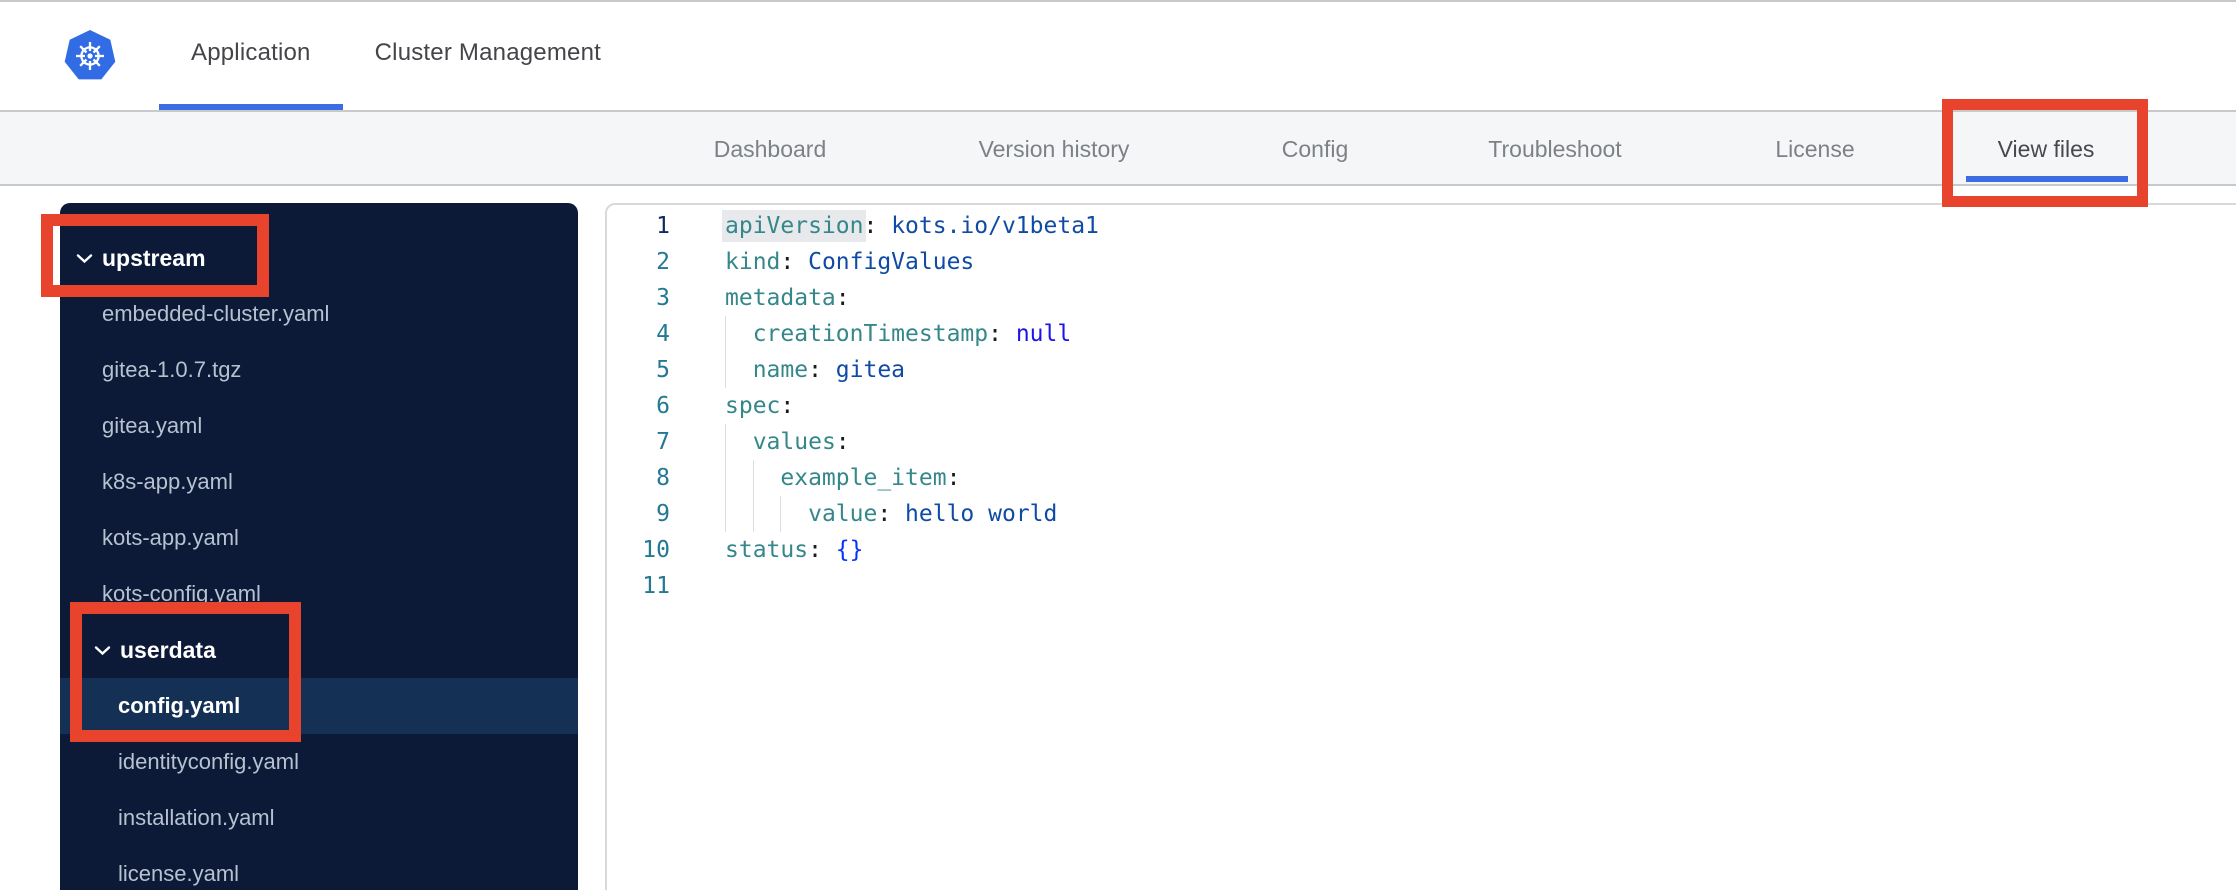 The width and height of the screenshot is (2236, 890). I want to click on app-tabs: Application Cluster Management, so click(396, 56).